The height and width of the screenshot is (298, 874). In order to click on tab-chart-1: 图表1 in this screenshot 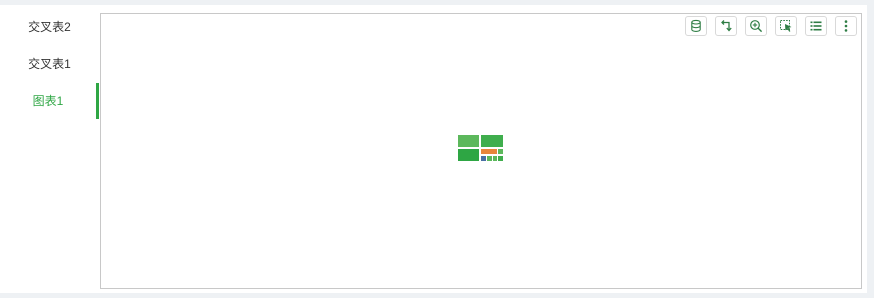, I will do `click(49, 101)`.